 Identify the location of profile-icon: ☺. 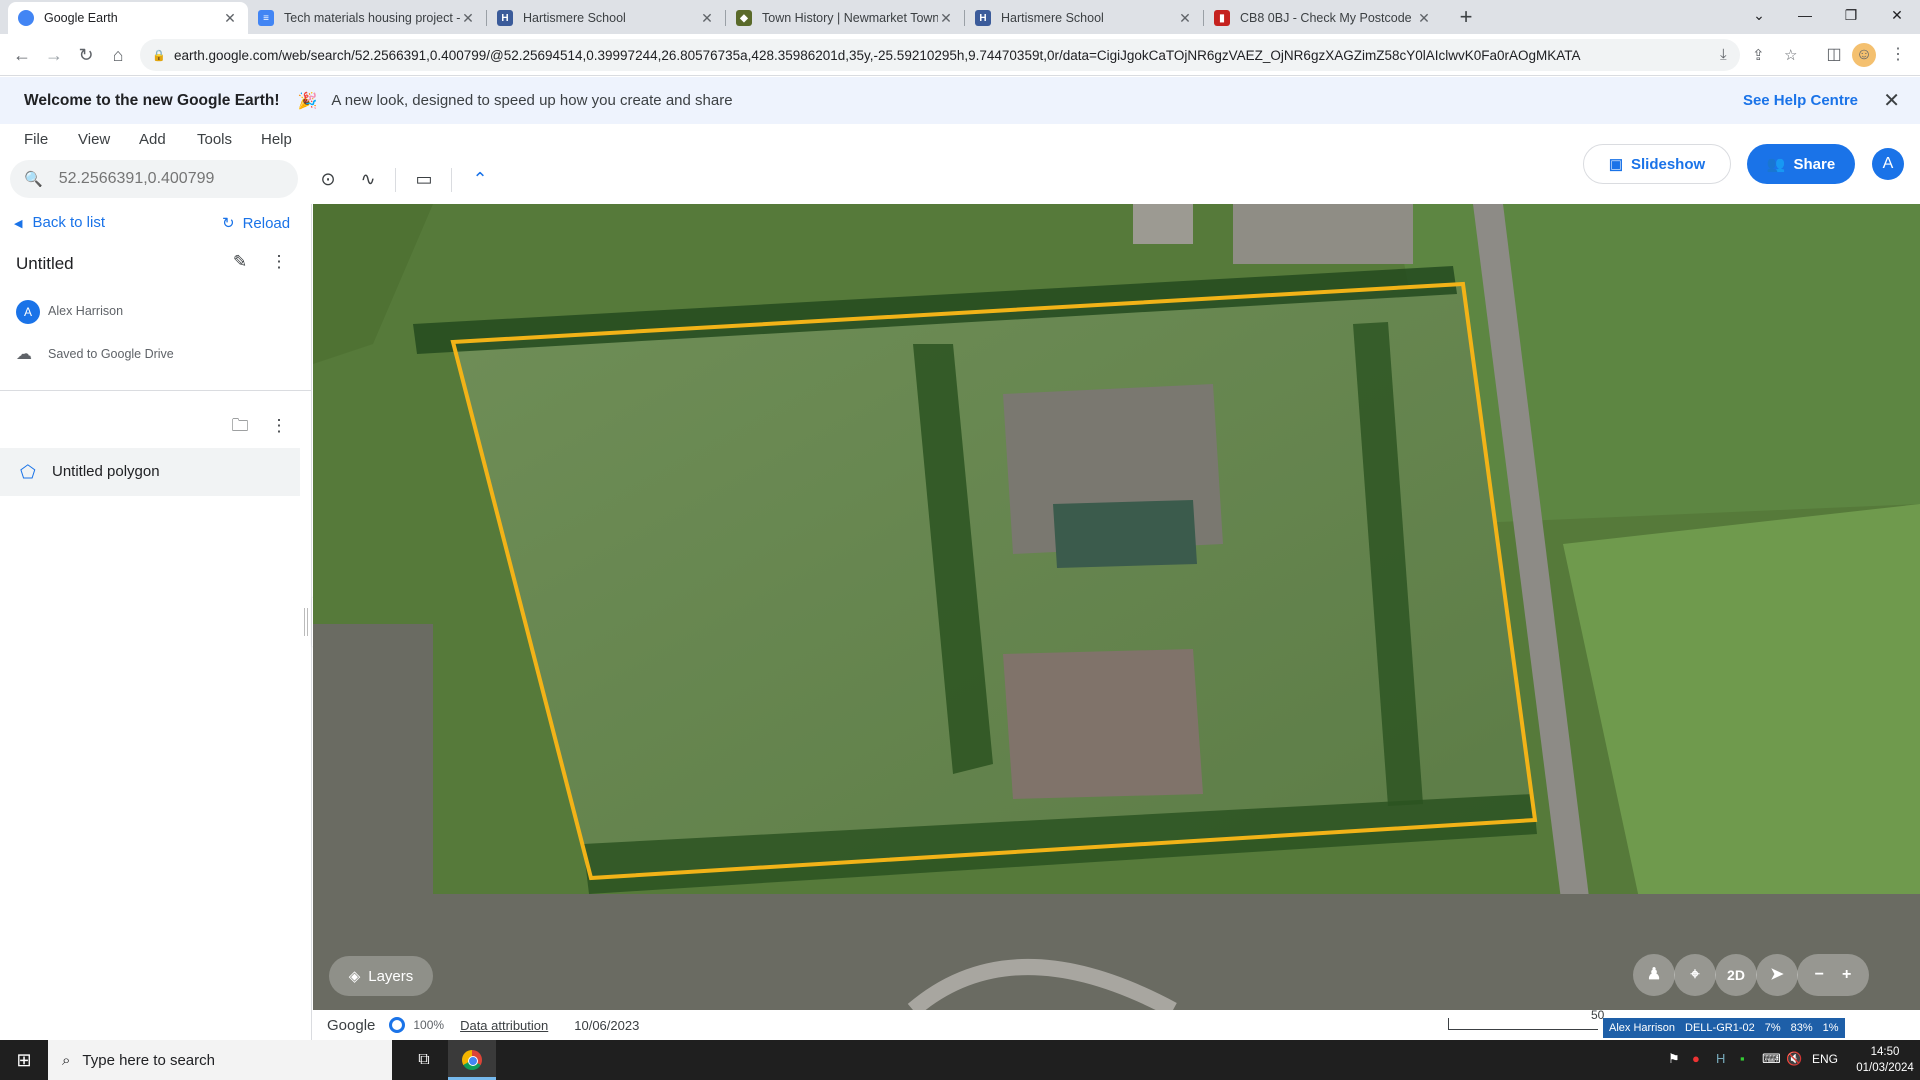
(1864, 55).